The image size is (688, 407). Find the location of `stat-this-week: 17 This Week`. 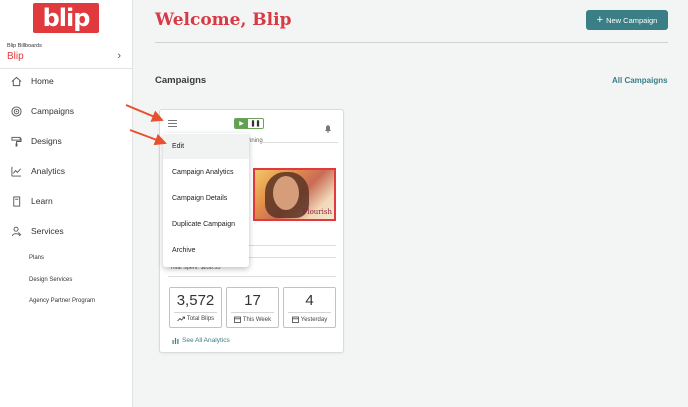

stat-this-week: 17 This Week is located at coordinates (252, 307).